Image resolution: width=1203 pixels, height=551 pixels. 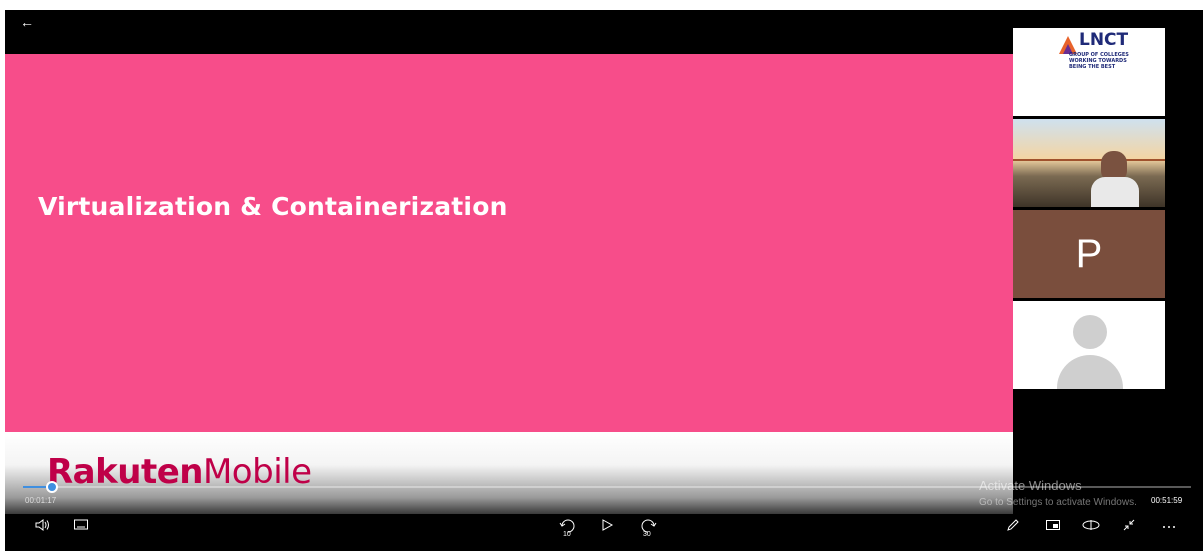 I want to click on play-icon, so click(x=608, y=525).